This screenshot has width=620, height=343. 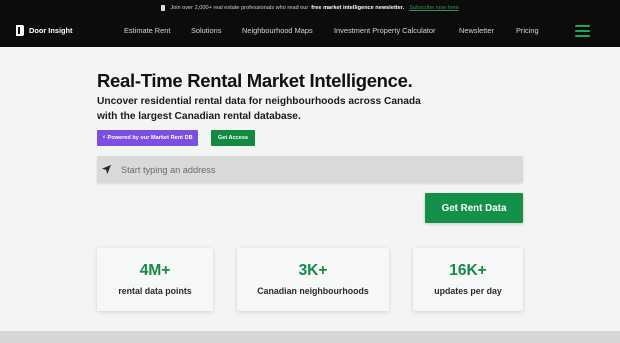 I want to click on next-section-edge, so click(x=310, y=337).